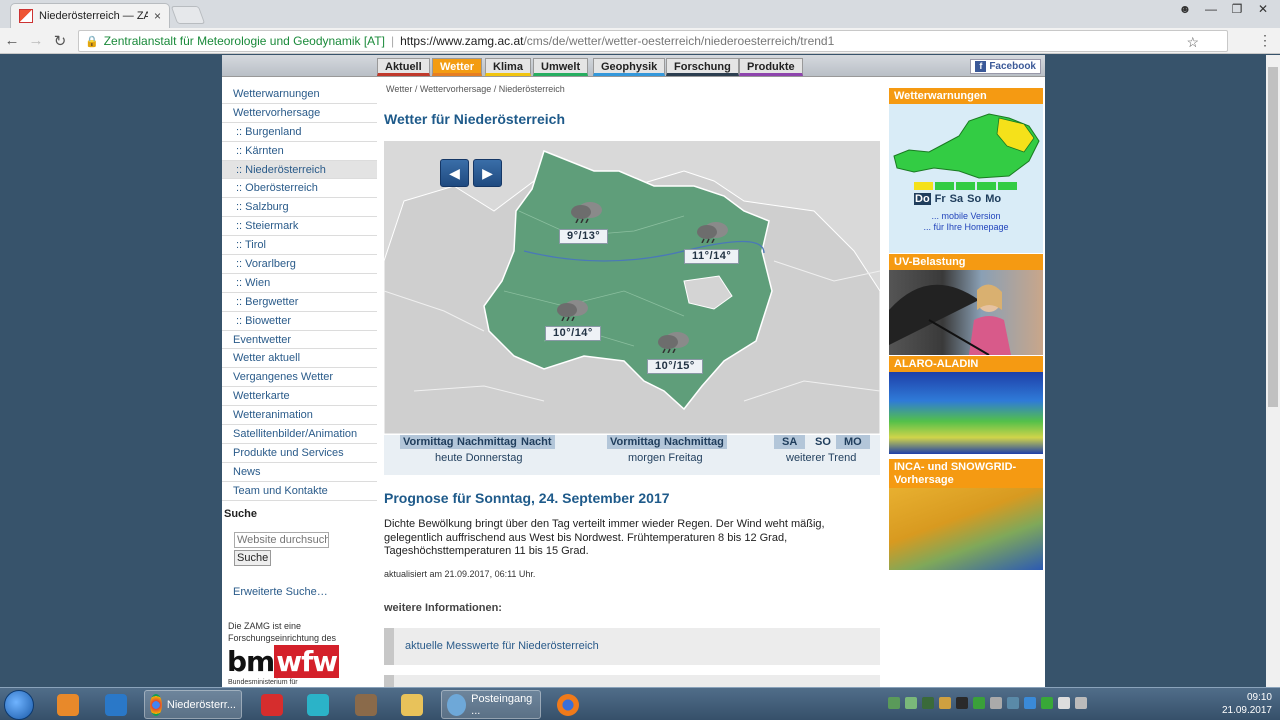 The height and width of the screenshot is (720, 1280). What do you see at coordinates (922, 199) in the screenshot?
I see `warning-day-do: Do` at bounding box center [922, 199].